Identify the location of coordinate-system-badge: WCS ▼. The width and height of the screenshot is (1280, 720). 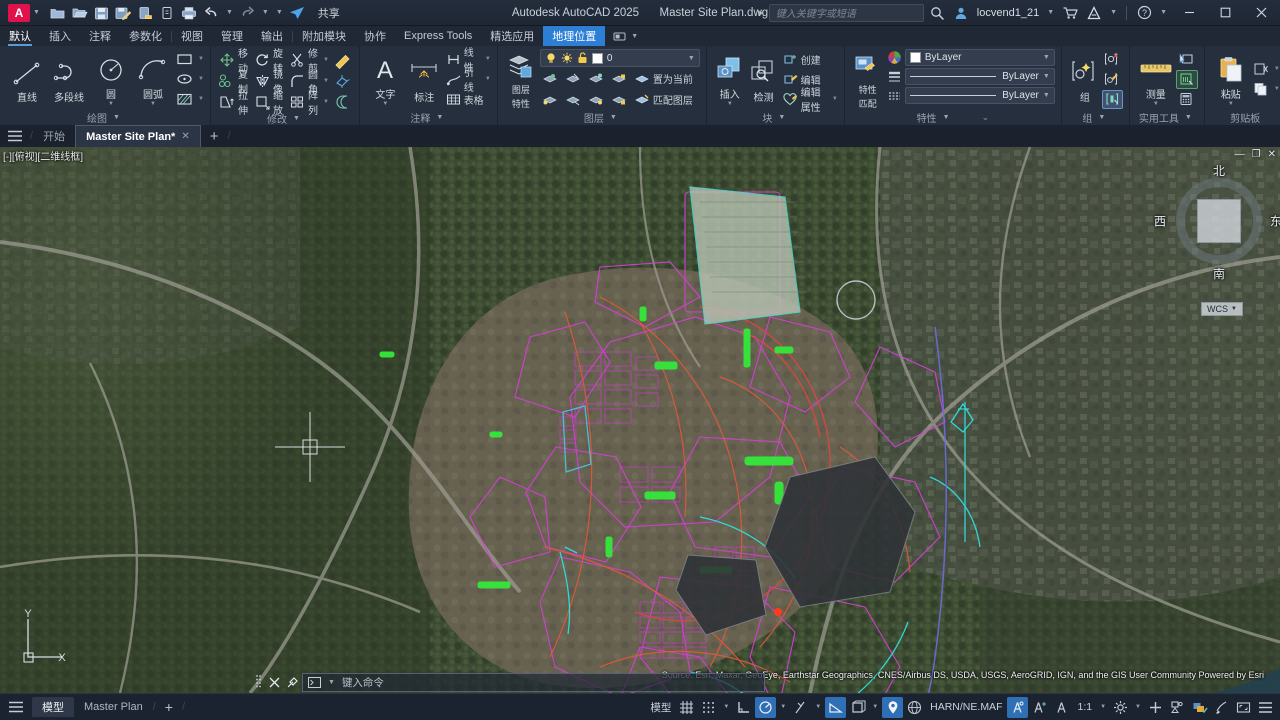
(1222, 309).